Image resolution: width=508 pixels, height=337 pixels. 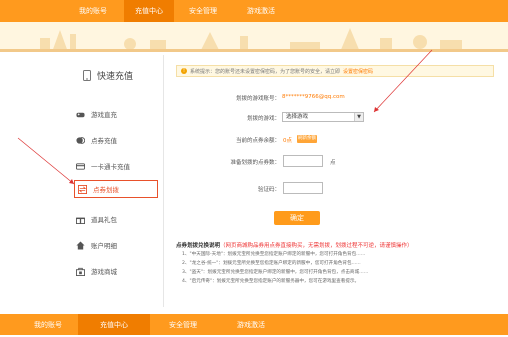 I want to click on decorative-banner, so click(x=254, y=37).